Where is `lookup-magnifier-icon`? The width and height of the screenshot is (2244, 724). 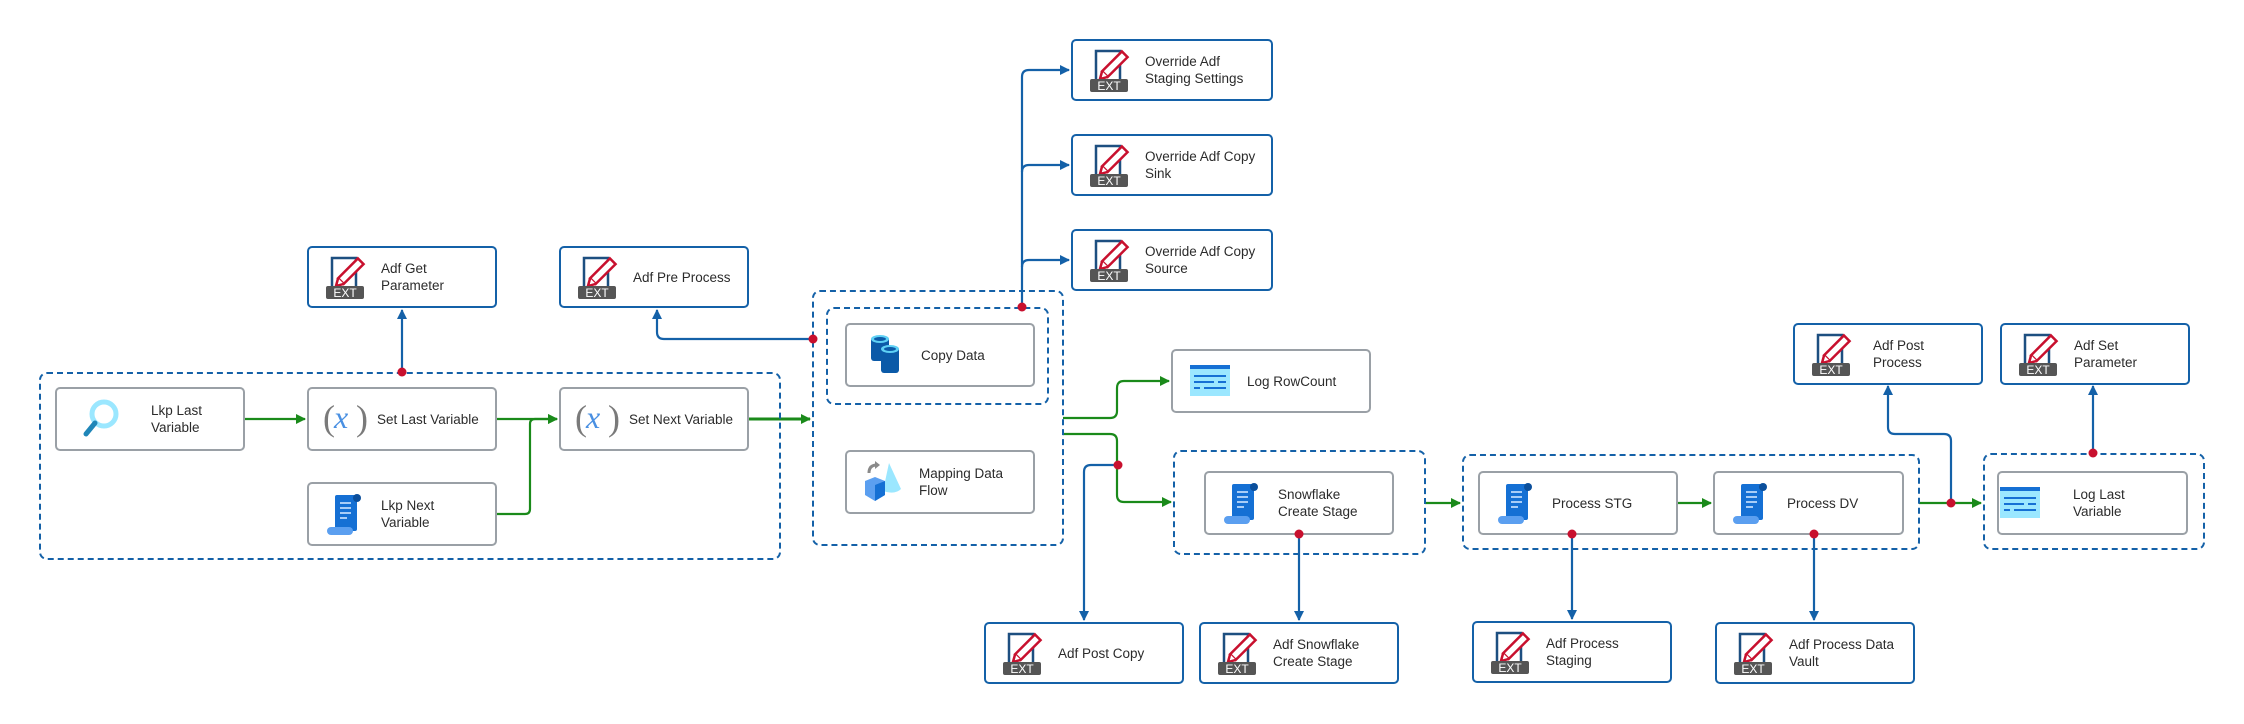
lookup-magnifier-icon is located at coordinates (100, 419).